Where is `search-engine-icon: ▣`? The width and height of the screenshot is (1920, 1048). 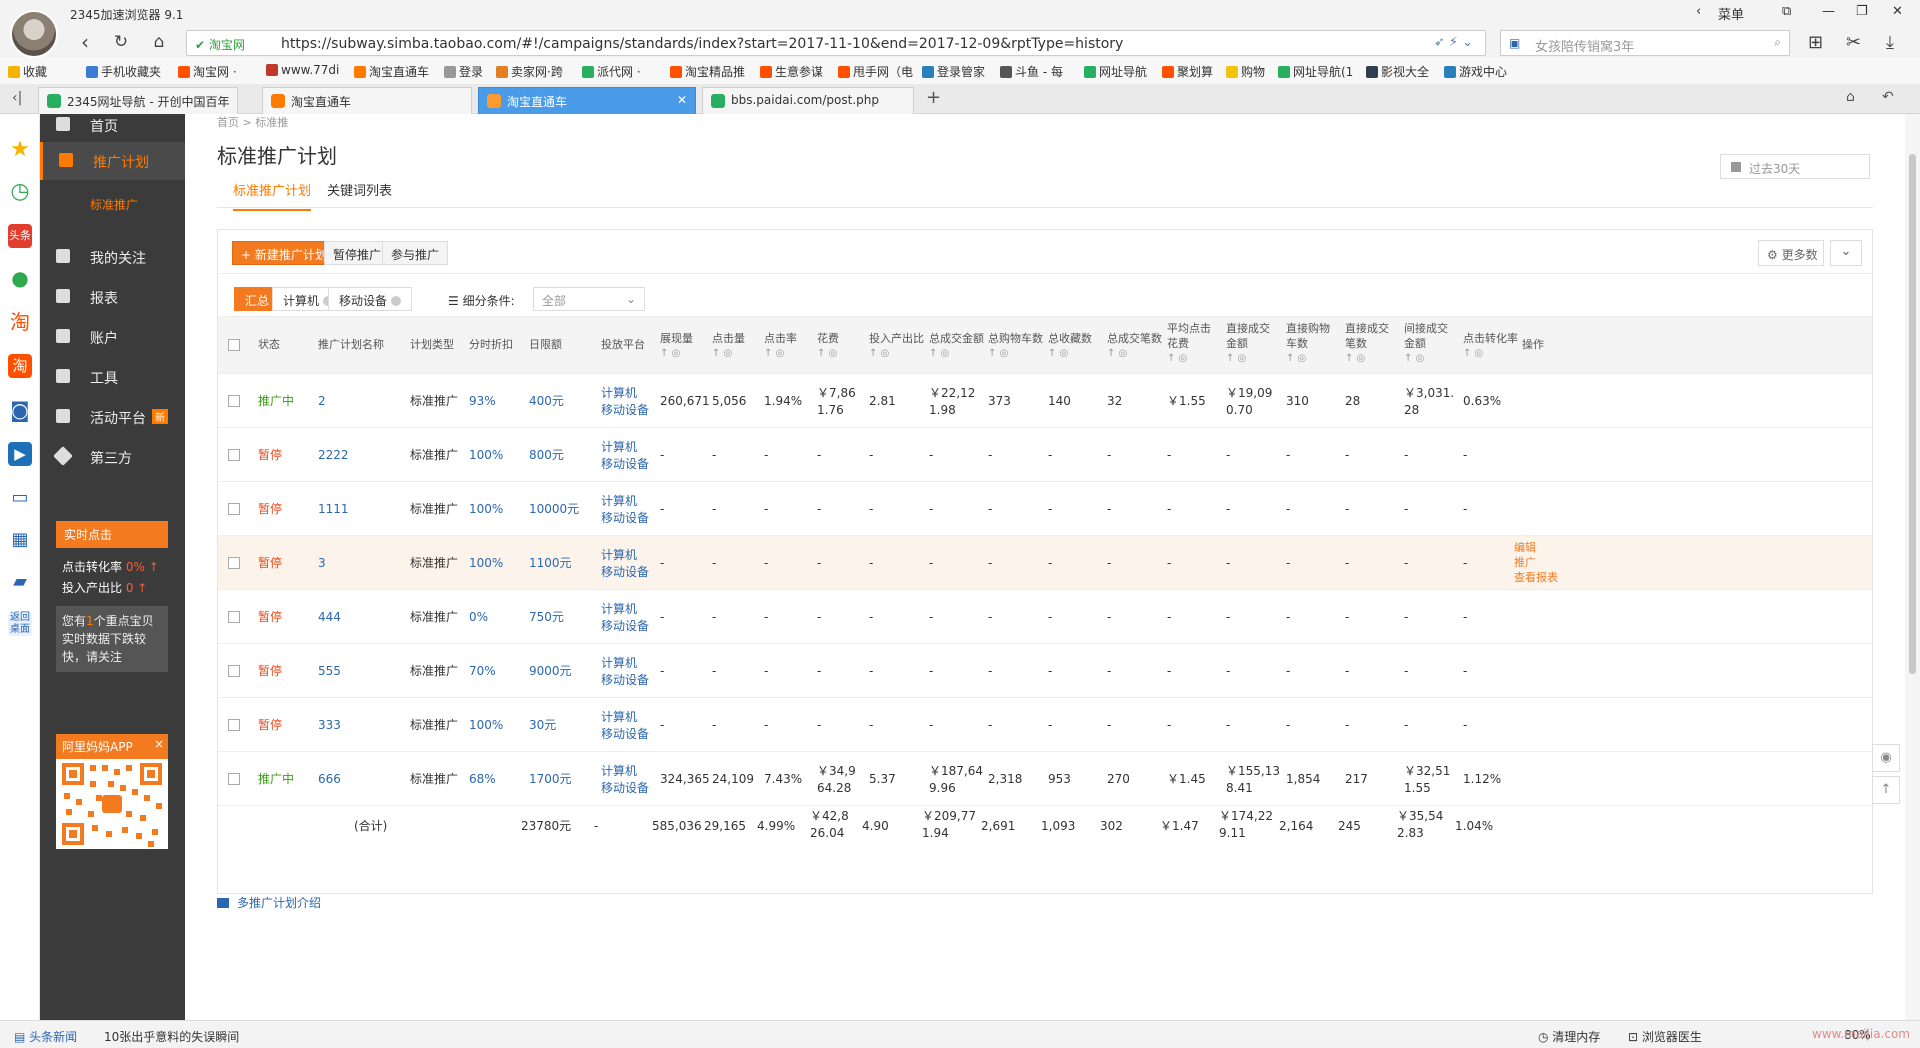
search-engine-icon: ▣ is located at coordinates (1514, 43).